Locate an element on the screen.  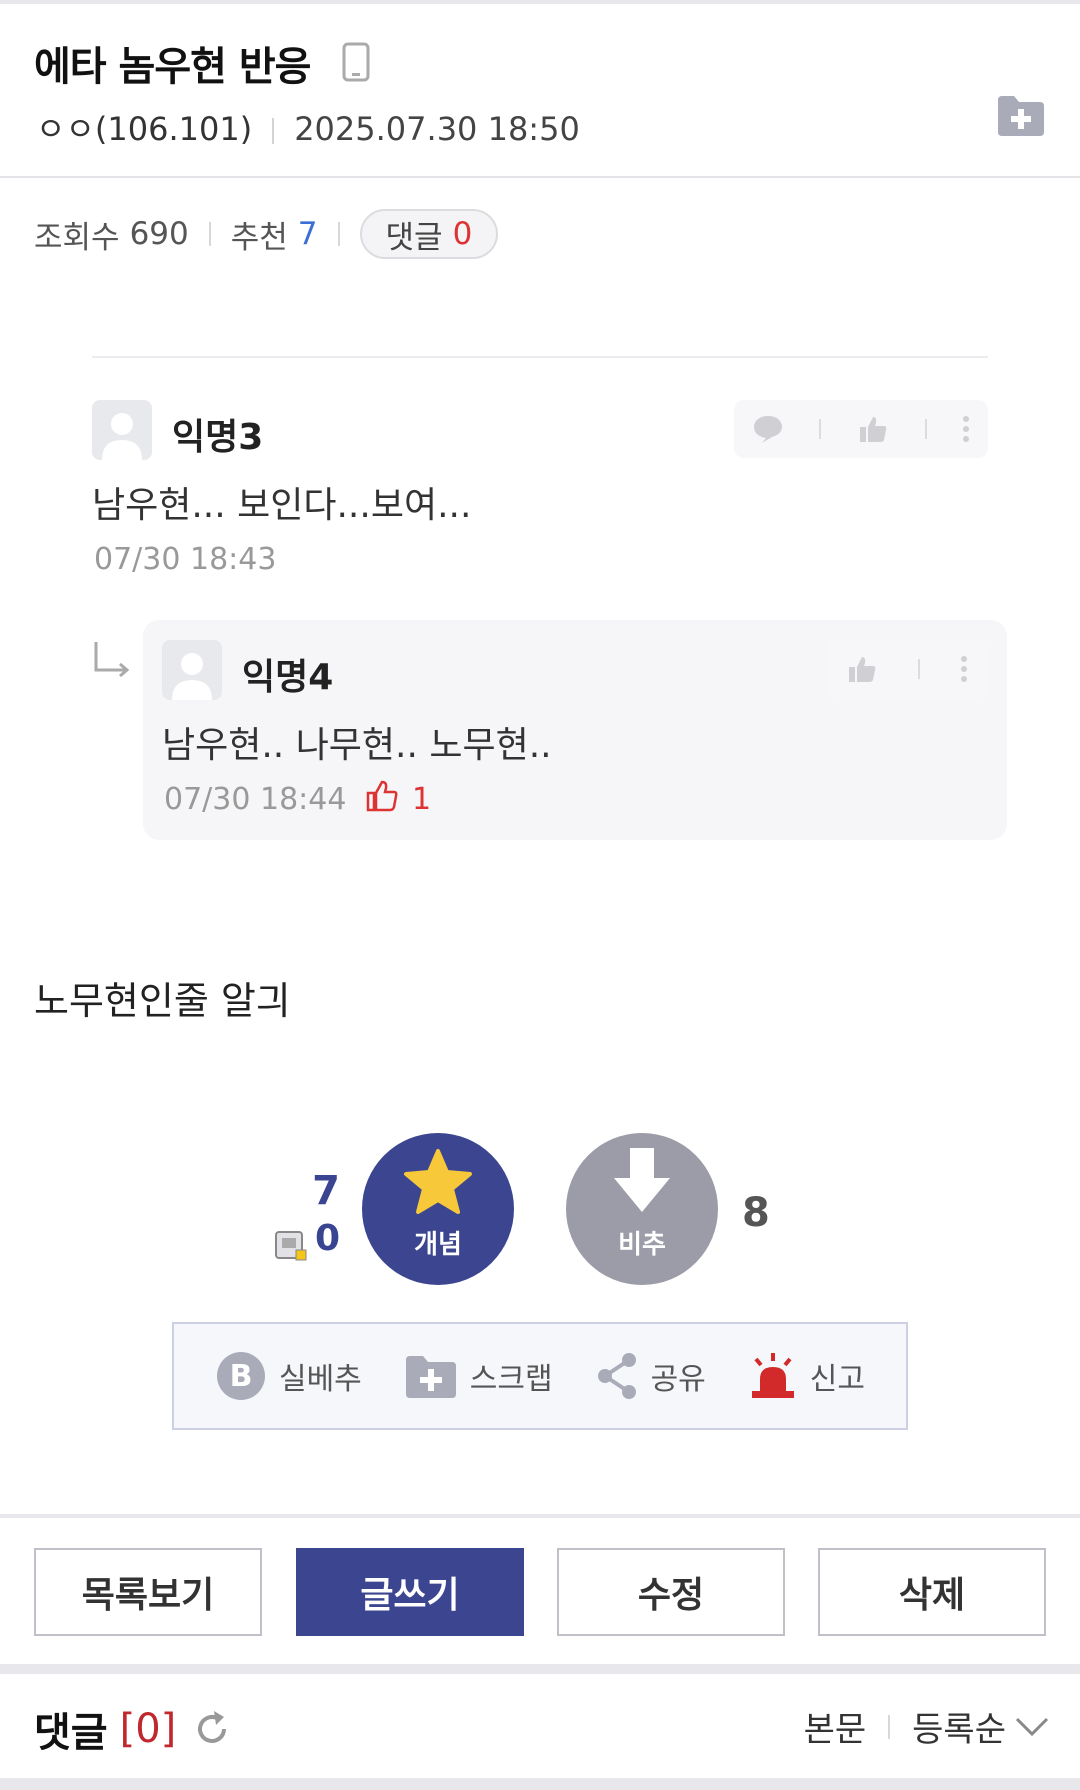
downvote-button: 비추 is located at coordinates (642, 1209).